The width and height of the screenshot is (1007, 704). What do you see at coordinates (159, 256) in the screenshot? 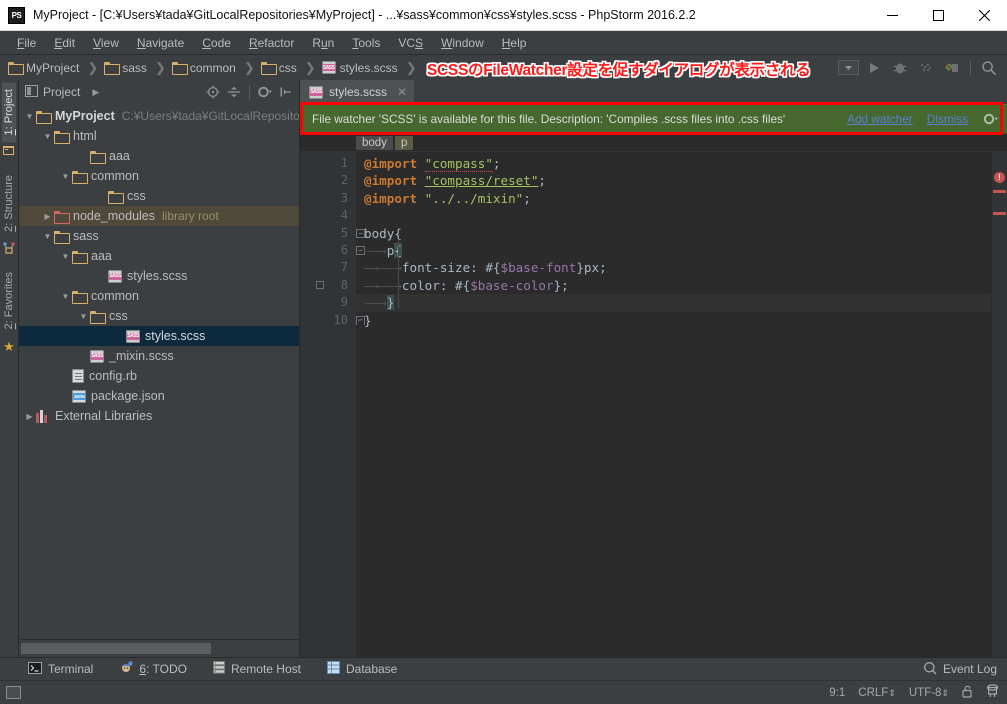
I see `tree-row-sass-aaa: ▼ aaa` at bounding box center [159, 256].